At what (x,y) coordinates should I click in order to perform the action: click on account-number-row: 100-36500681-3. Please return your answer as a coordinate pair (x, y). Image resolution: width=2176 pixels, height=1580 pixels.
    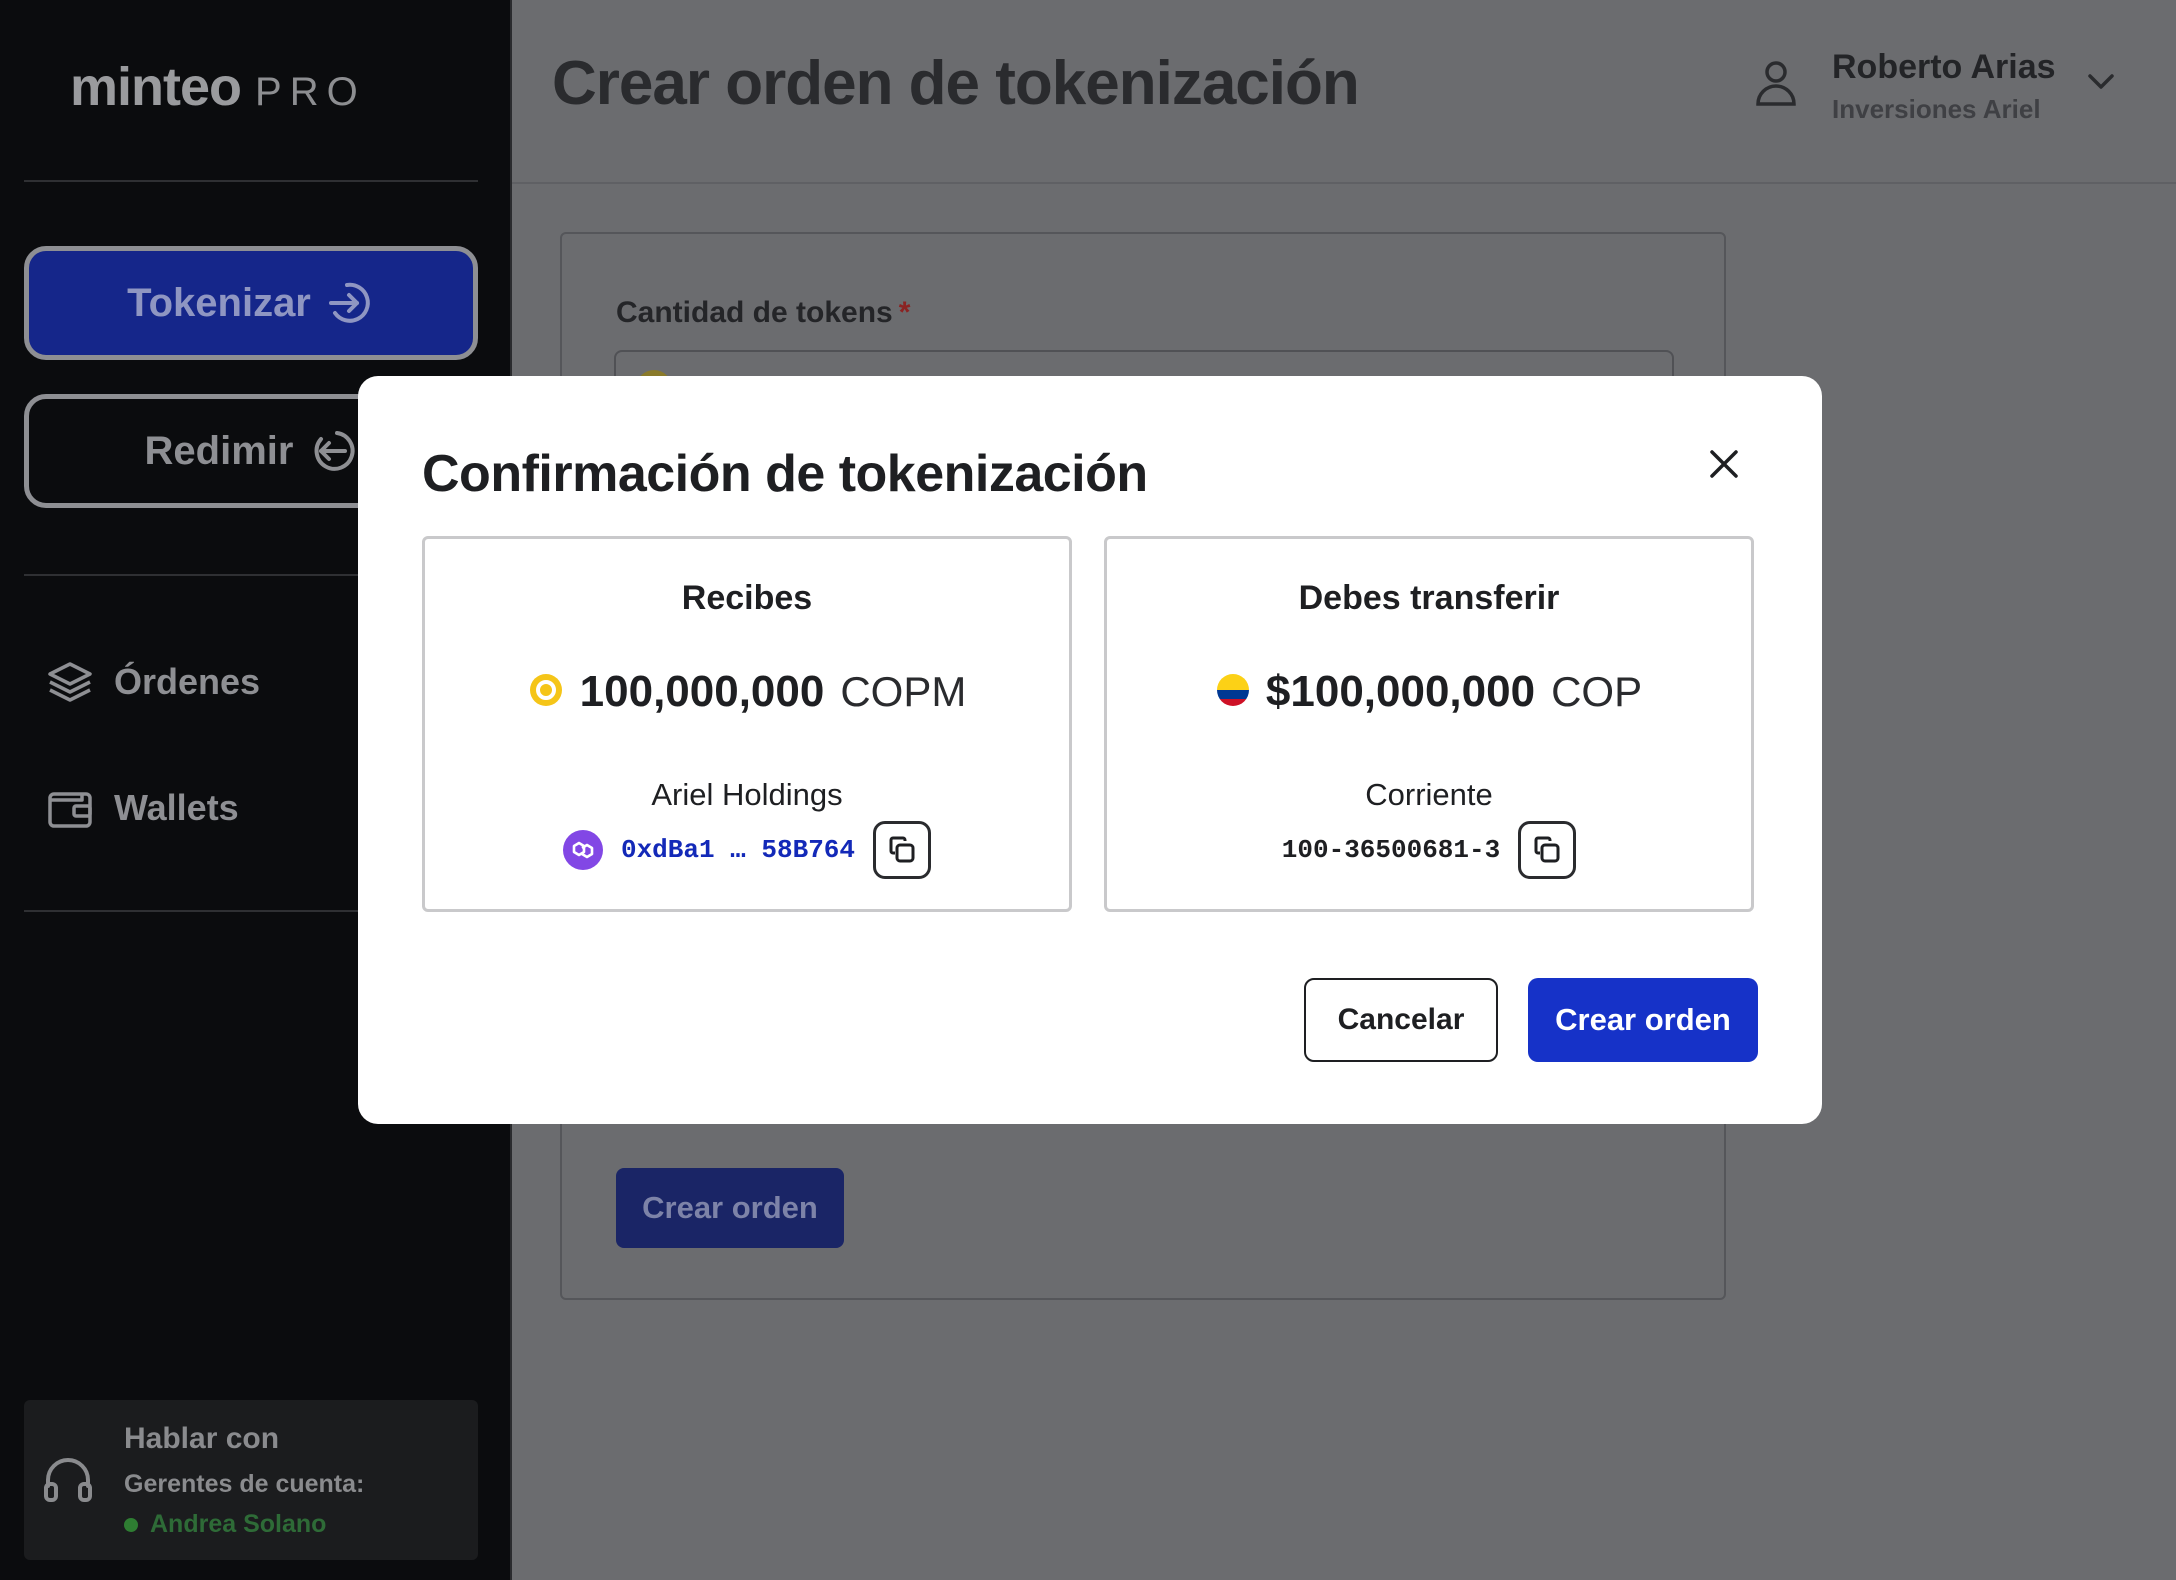
    Looking at the image, I should click on (1429, 850).